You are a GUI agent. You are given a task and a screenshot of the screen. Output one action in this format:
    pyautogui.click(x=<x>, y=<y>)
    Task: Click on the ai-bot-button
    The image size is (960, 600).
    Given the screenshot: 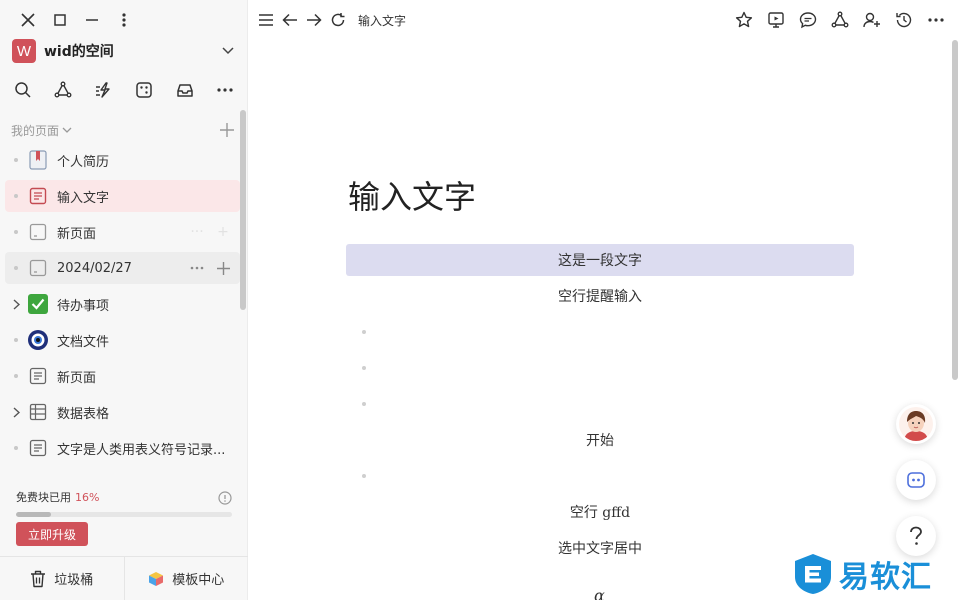 What is the action you would take?
    pyautogui.click(x=916, y=480)
    